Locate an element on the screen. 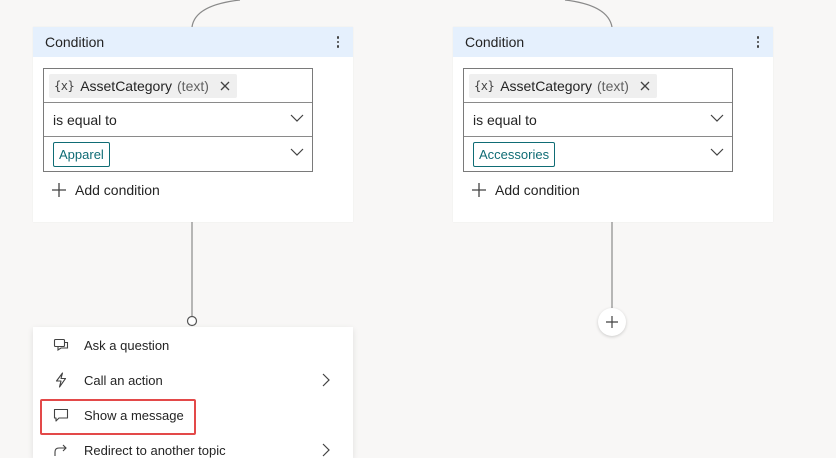 This screenshot has height=458, width=836. menu-item-redirect-topic: Redirect to another topic is located at coordinates (193, 445).